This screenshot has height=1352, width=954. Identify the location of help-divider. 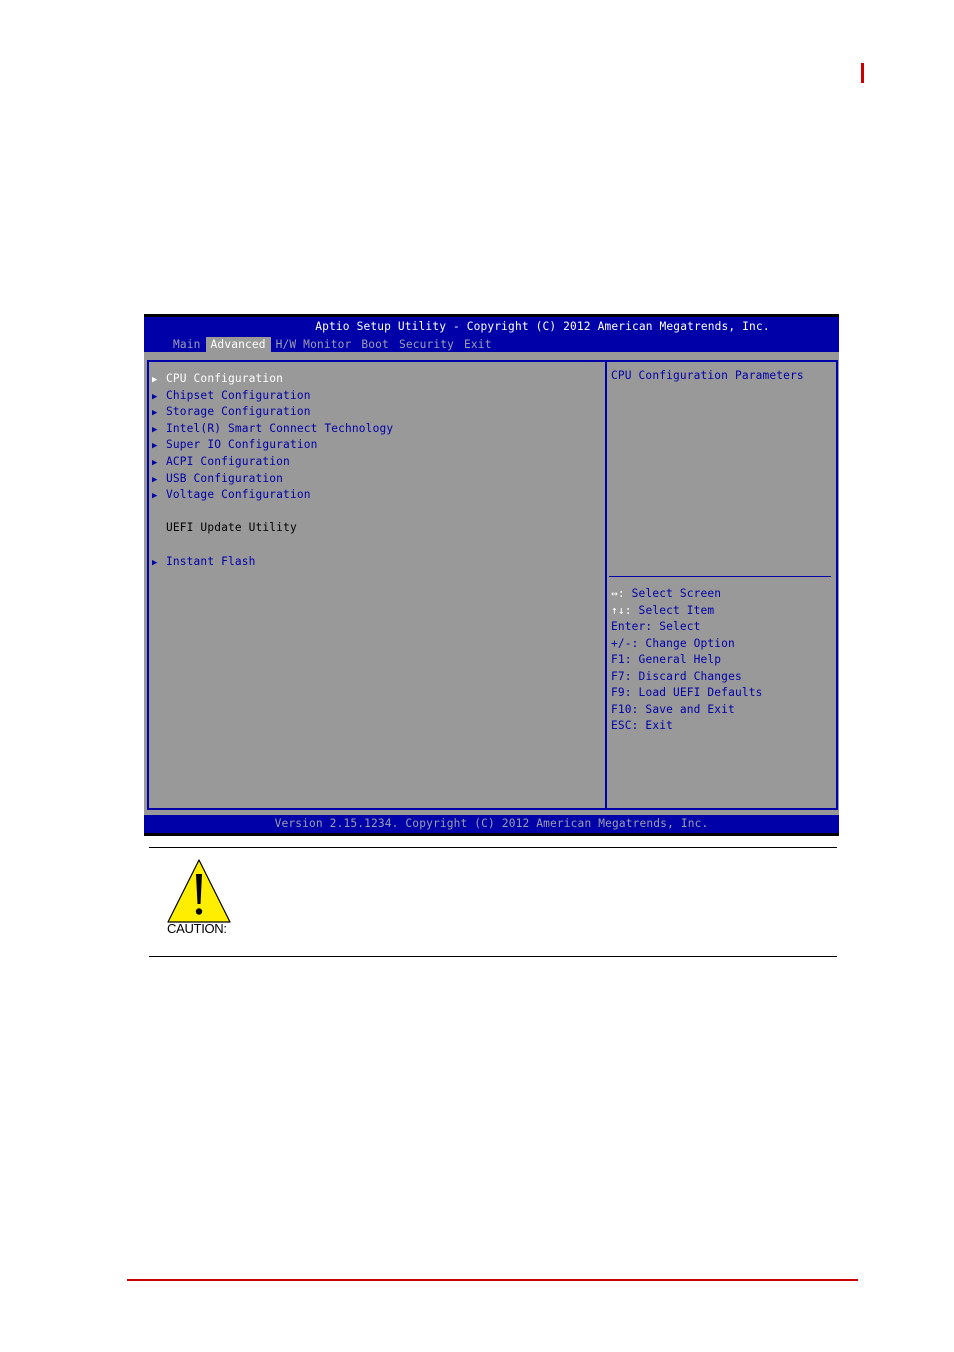
(720, 576).